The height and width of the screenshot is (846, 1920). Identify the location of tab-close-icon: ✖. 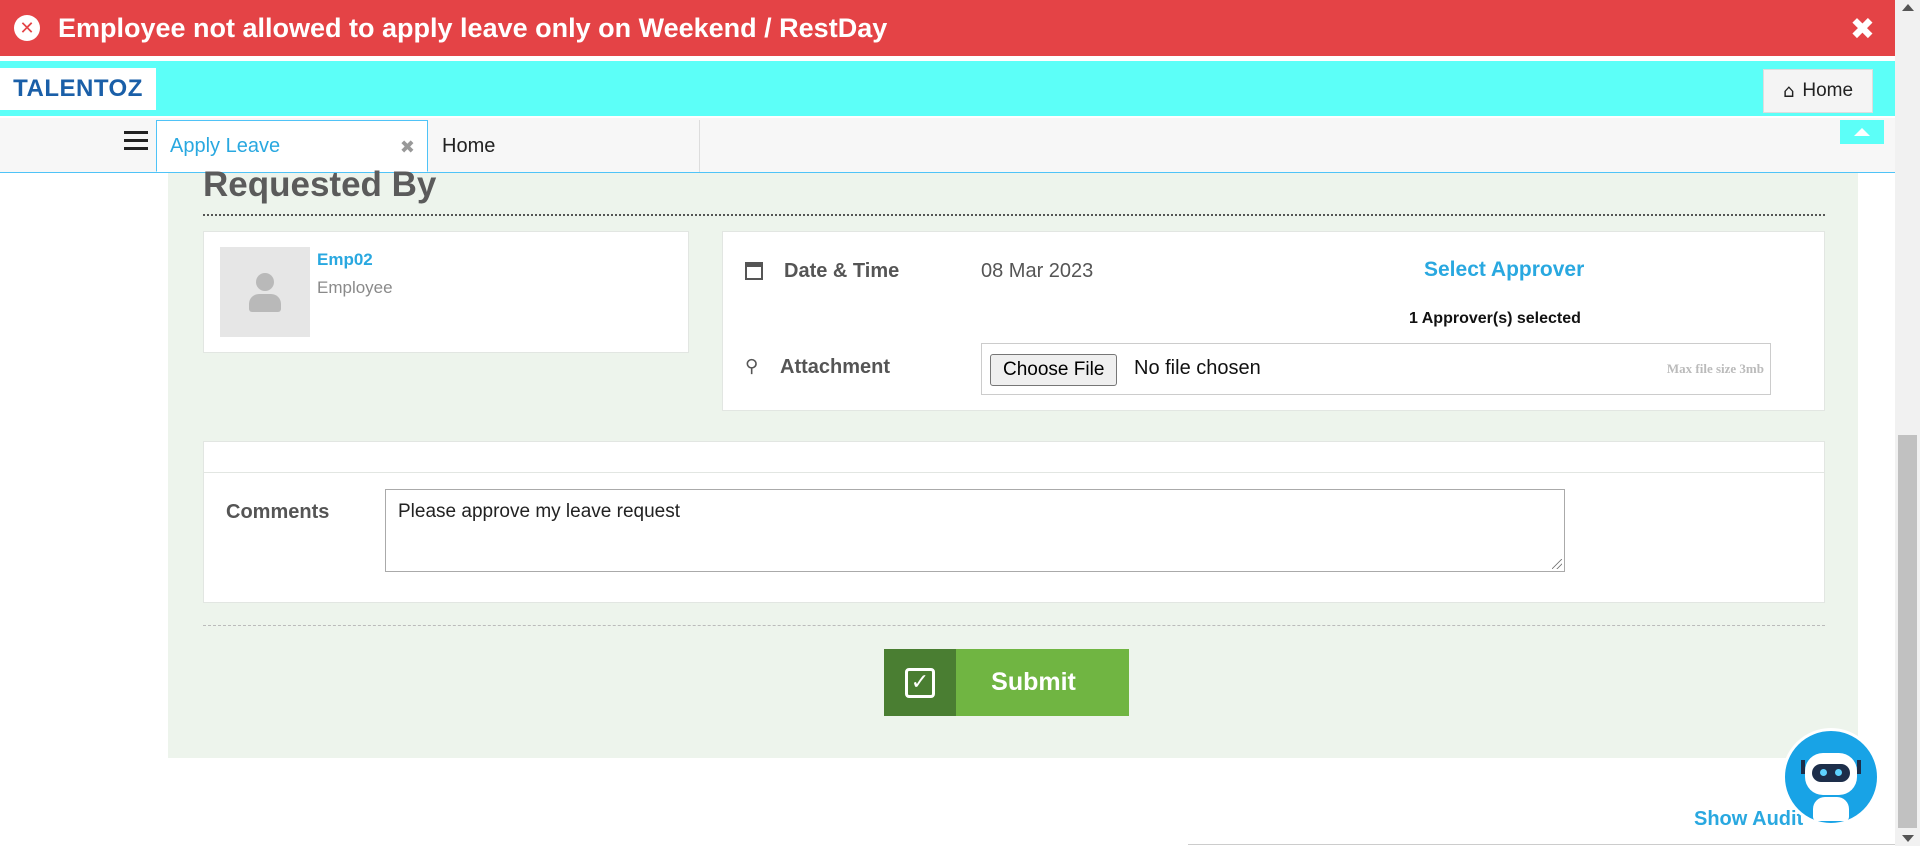
(407, 147).